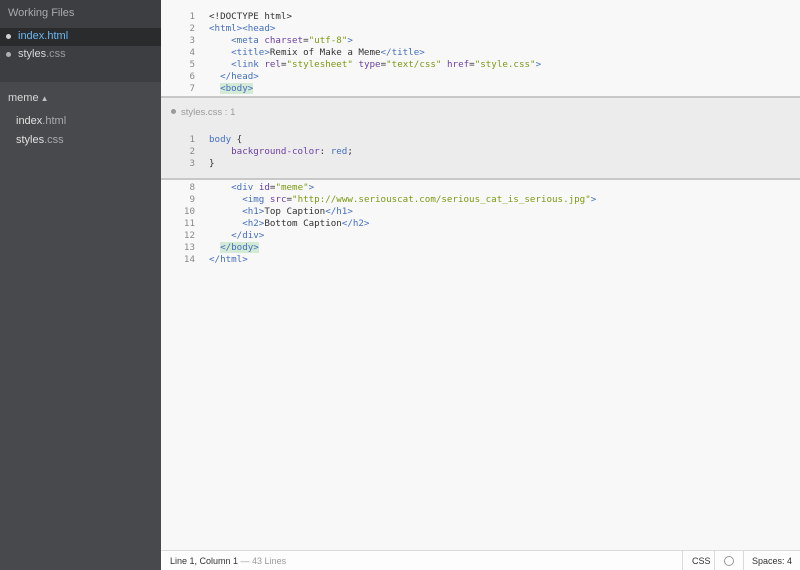 Image resolution: width=800 pixels, height=570 pixels. I want to click on working-file-styles-css: styles.css, so click(80, 55).